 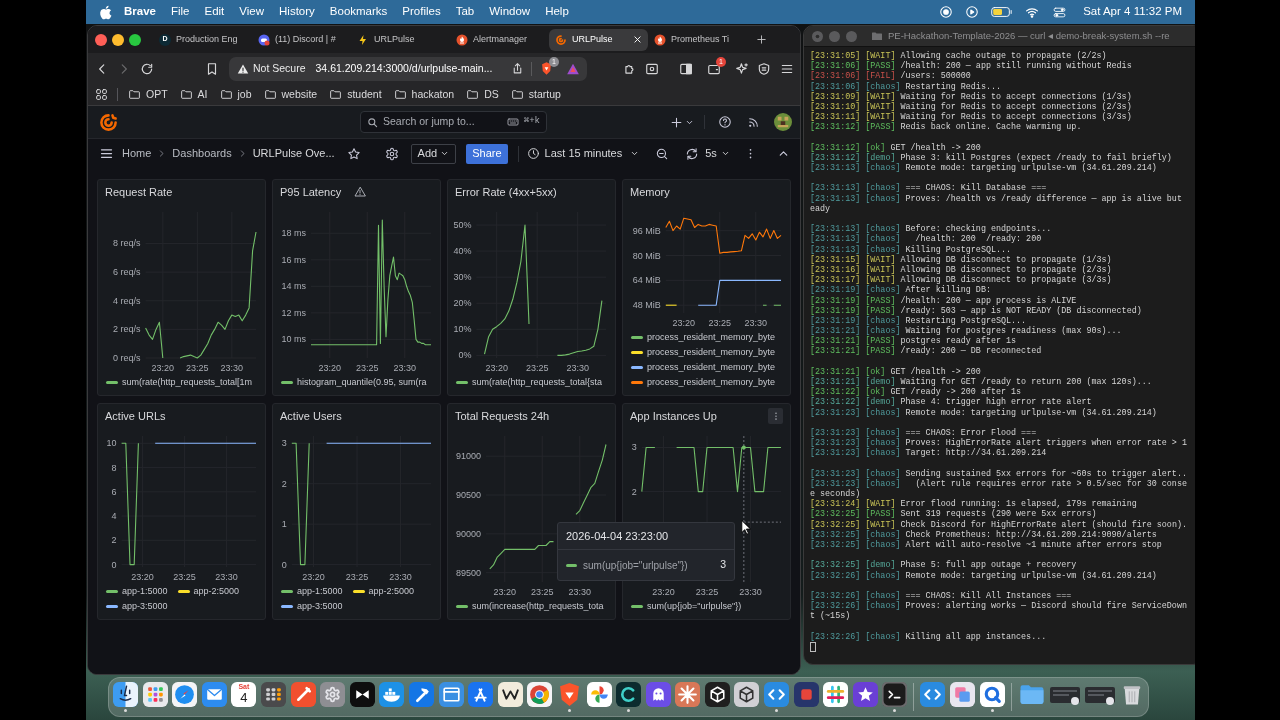 What do you see at coordinates (510, 12) in the screenshot?
I see `menu-item: Window` at bounding box center [510, 12].